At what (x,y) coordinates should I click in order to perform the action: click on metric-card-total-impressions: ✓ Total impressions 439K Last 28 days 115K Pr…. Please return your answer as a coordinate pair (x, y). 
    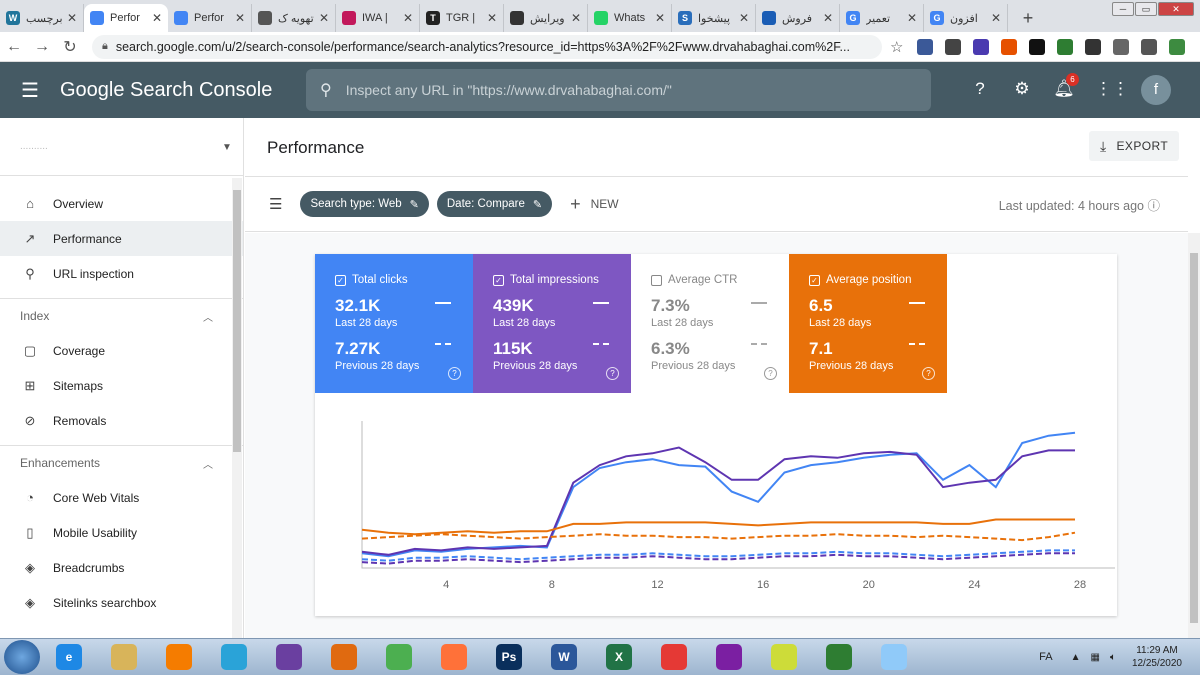
    Looking at the image, I should click on (552, 323).